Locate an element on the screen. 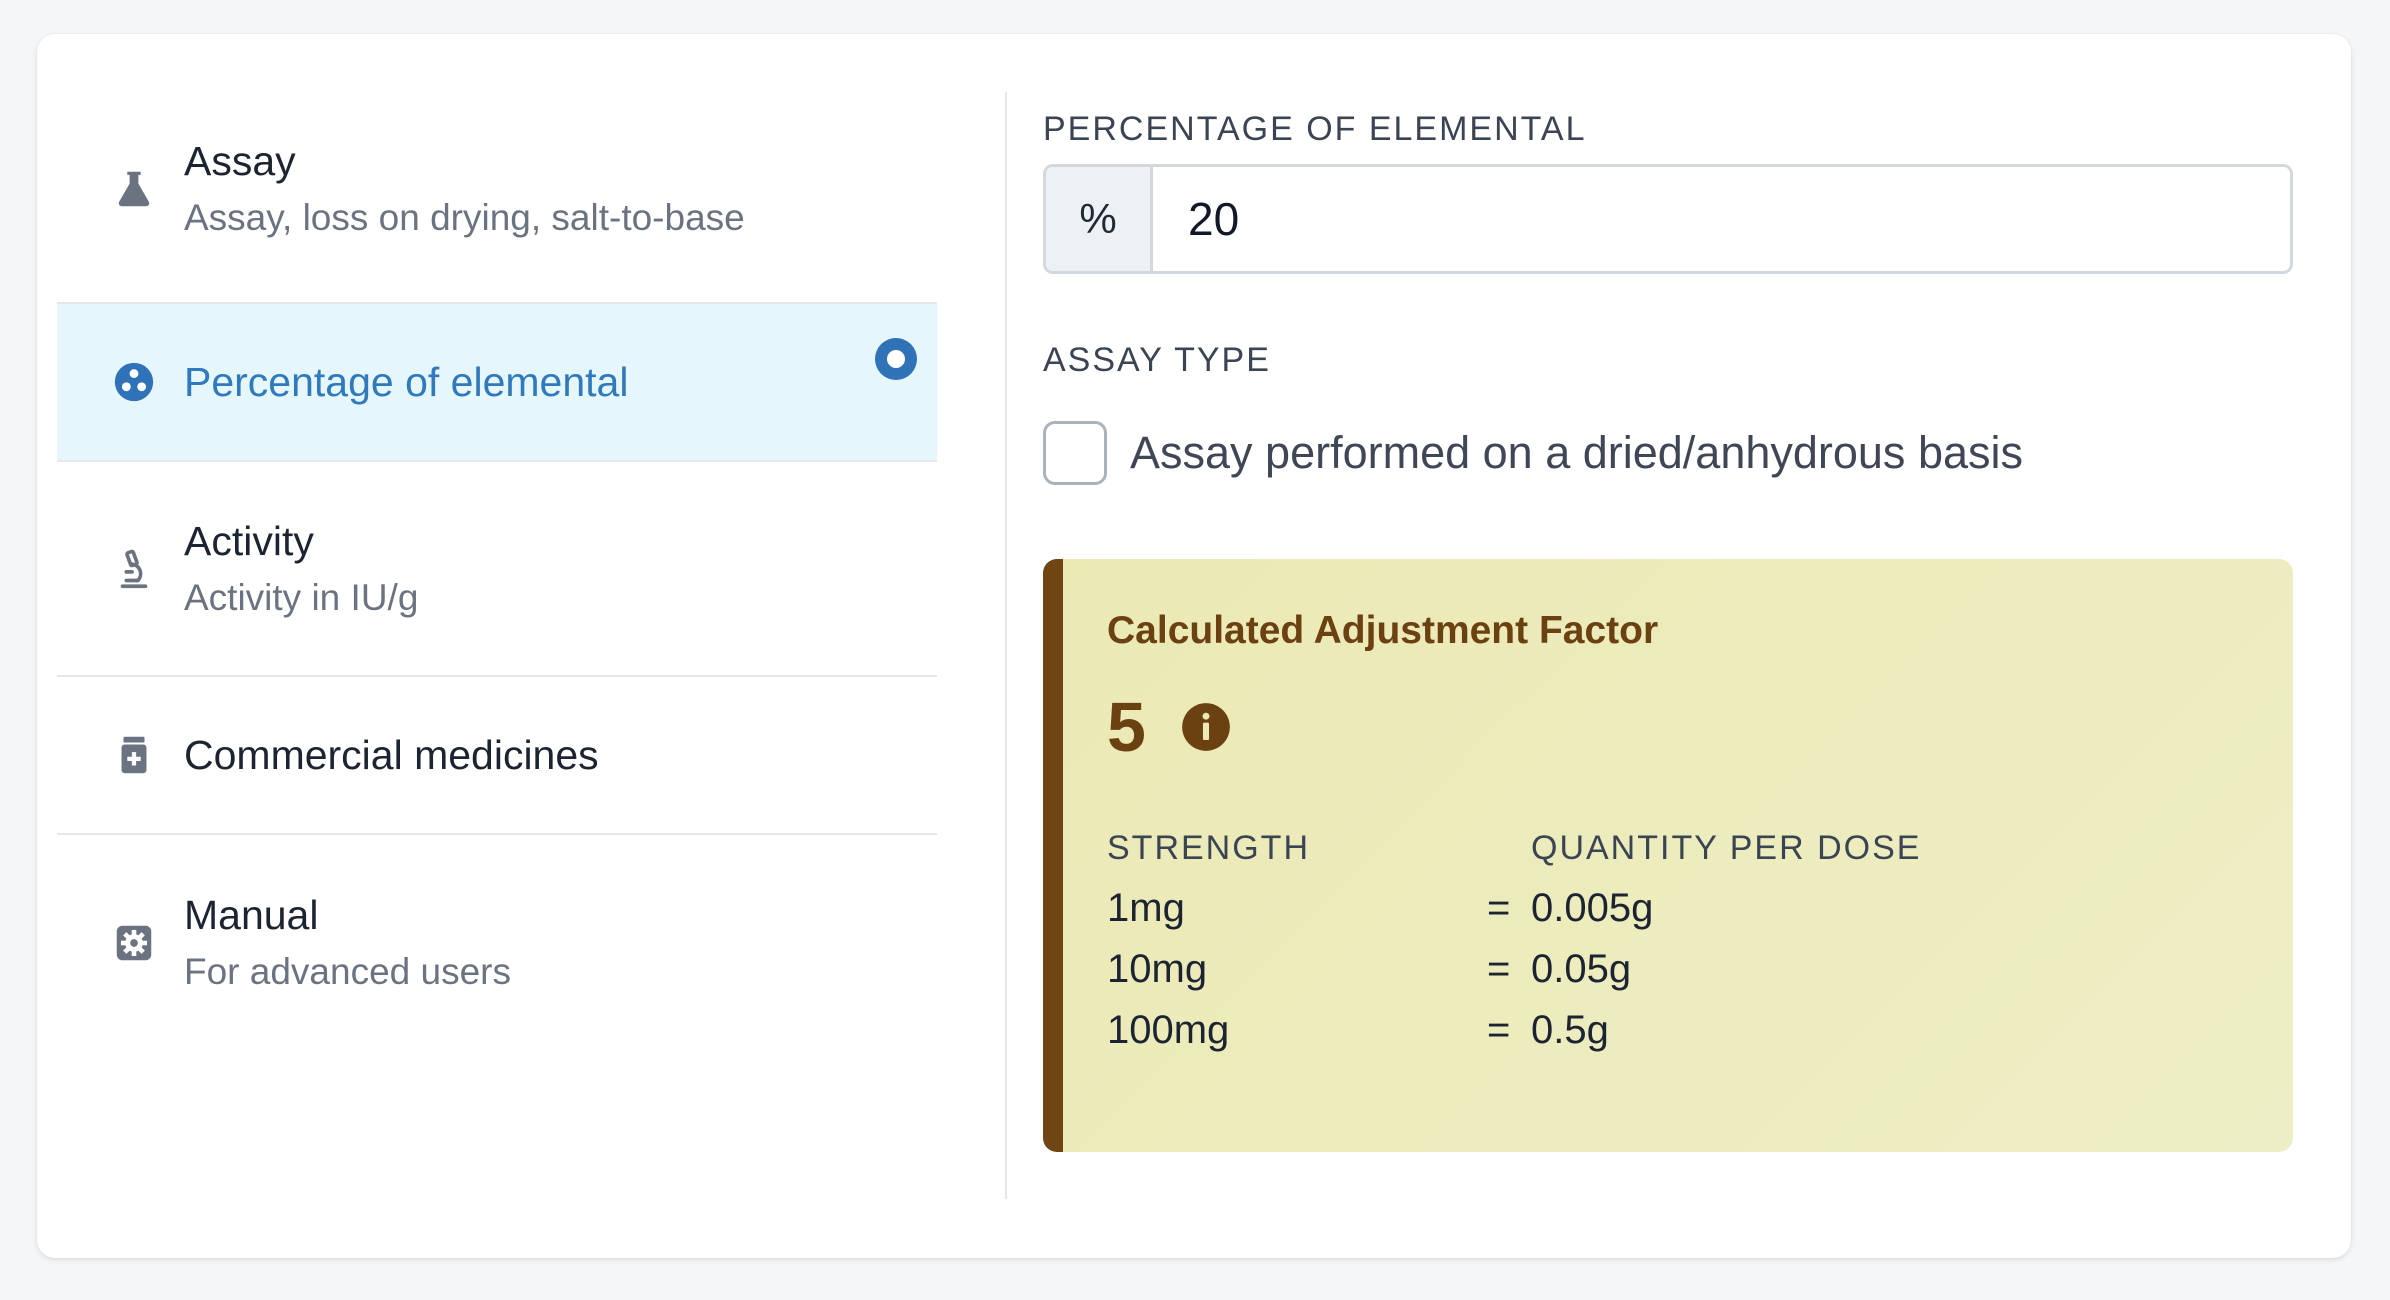 The width and height of the screenshot is (2390, 1300). menu-item-title: Assay is located at coordinates (240, 161).